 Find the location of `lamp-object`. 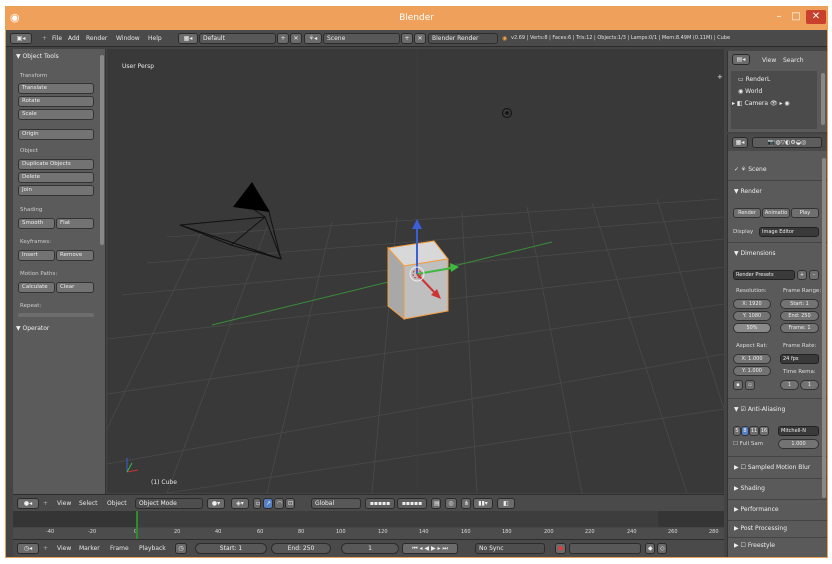

lamp-object is located at coordinates (507, 113).